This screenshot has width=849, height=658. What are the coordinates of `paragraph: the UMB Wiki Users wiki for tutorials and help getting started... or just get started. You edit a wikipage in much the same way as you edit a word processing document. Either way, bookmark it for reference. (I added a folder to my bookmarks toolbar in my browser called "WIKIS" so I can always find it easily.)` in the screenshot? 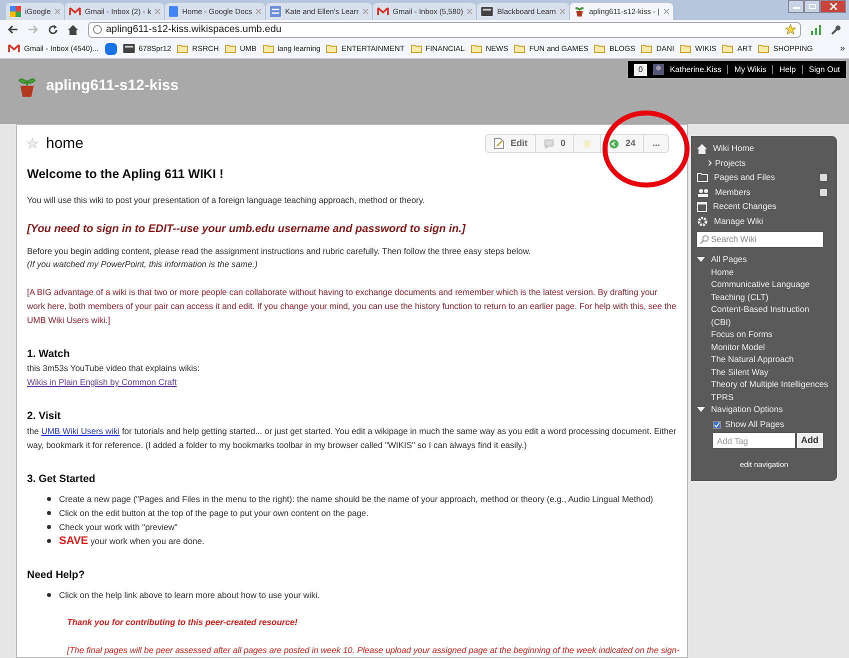 It's located at (351, 438).